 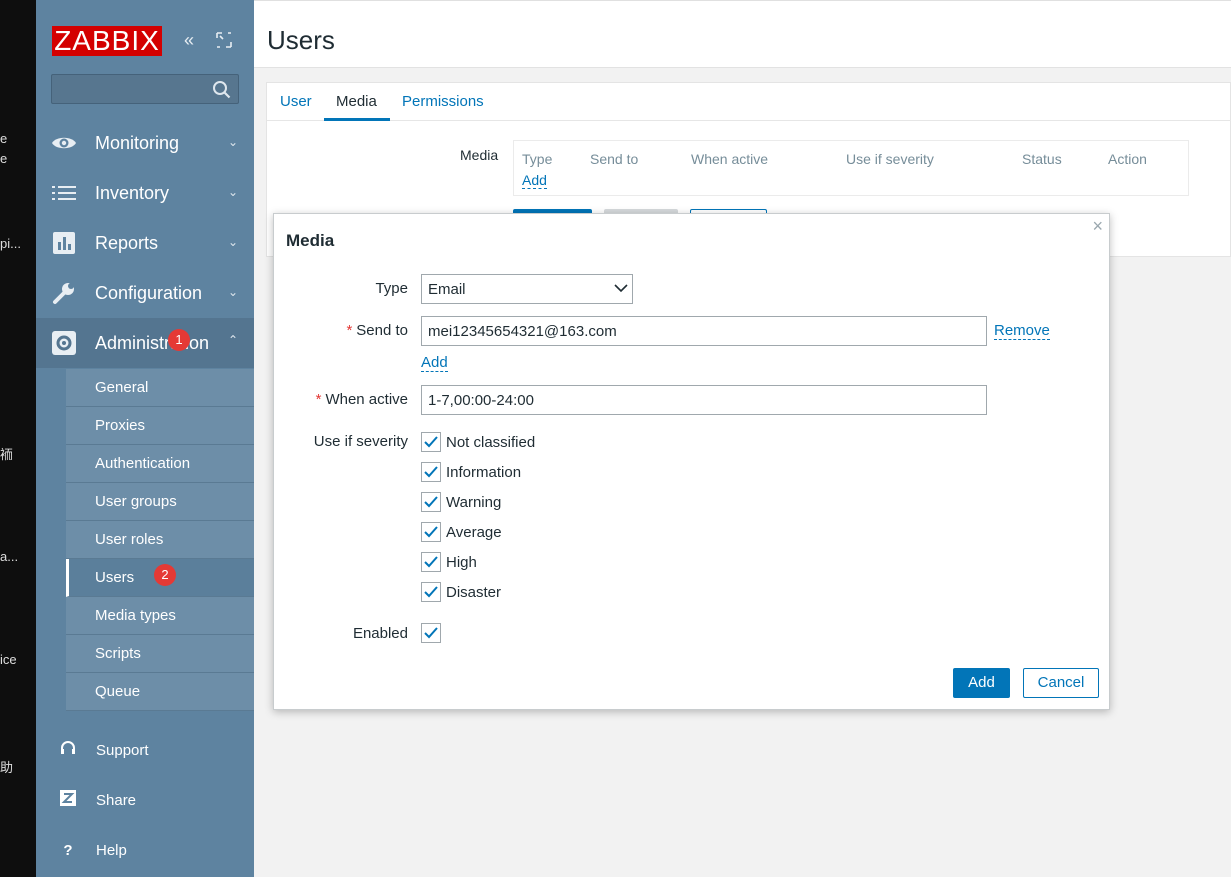 I want to click on submenu-gutter, so click(x=51, y=540).